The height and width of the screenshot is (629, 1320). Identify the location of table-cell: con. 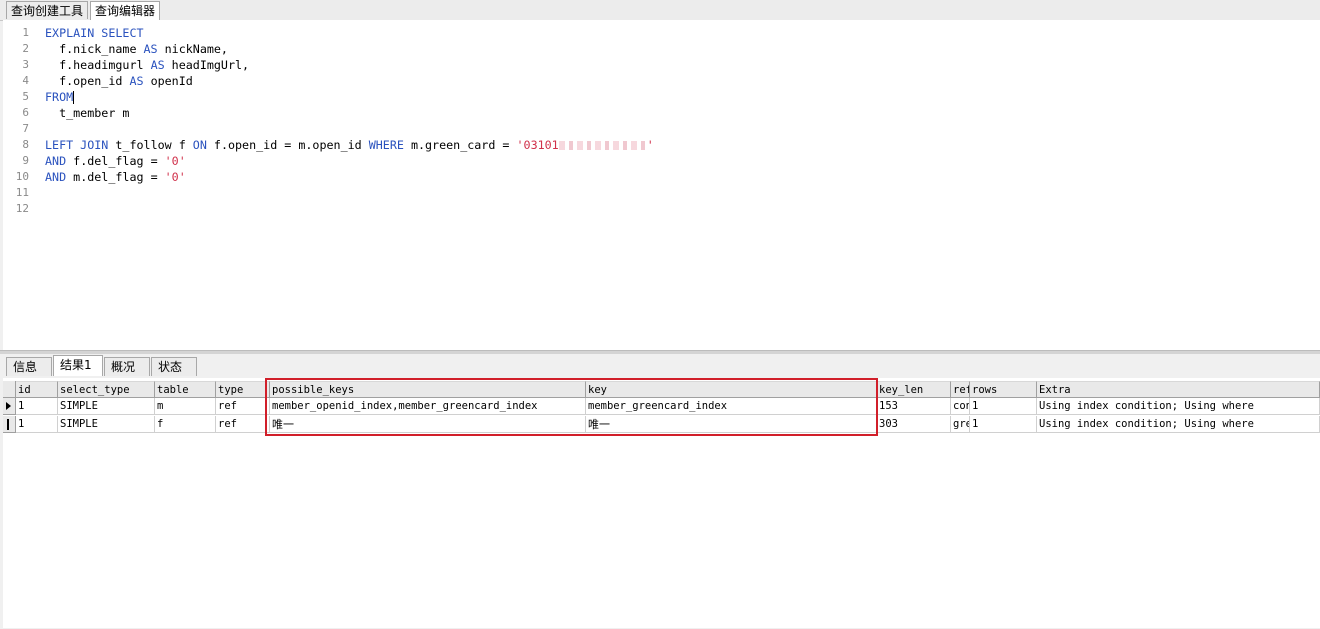
(960, 406).